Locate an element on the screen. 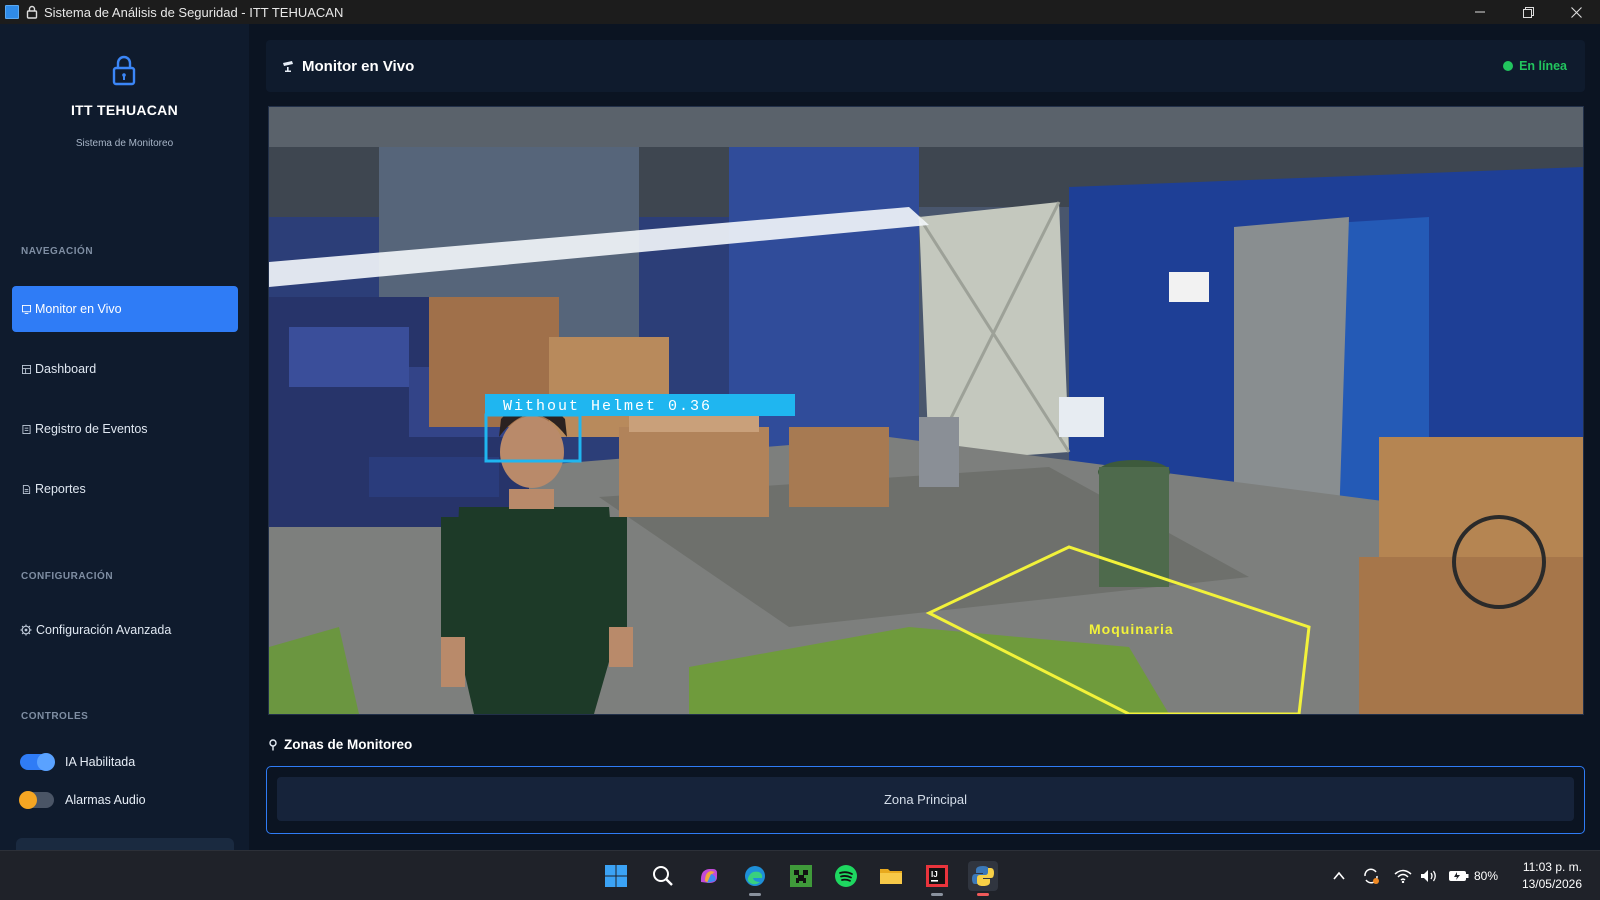 Image resolution: width=1600 pixels, height=900 pixels. audio-toggle-label: Alarmas Audio is located at coordinates (105, 800).